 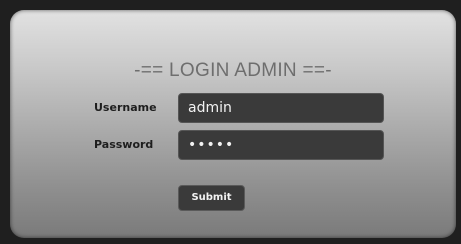 What do you see at coordinates (233, 70) in the screenshot?
I see `login-title: -== LOGIN ADMIN ==-` at bounding box center [233, 70].